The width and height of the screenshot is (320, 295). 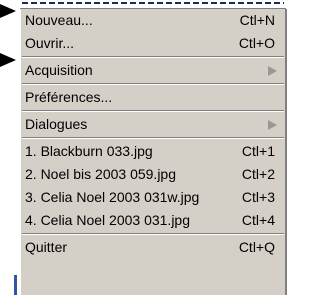 What do you see at coordinates (56, 124) in the screenshot?
I see `menu-item-label: Dialogues` at bounding box center [56, 124].